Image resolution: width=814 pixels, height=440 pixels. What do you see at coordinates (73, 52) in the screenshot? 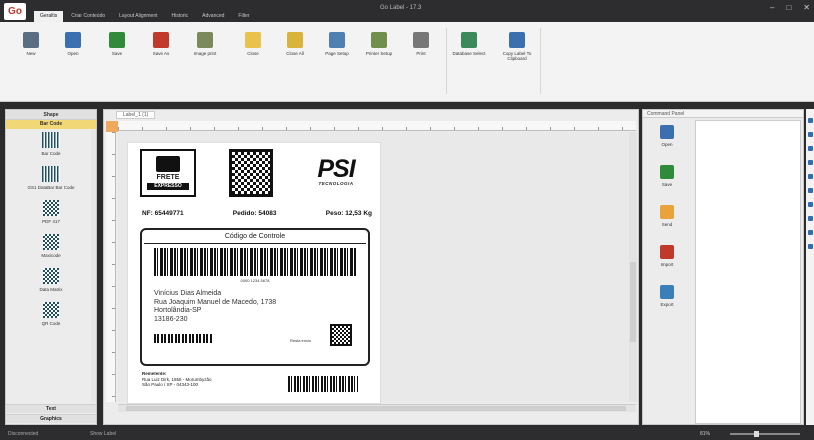
I see `open-button: Open` at bounding box center [73, 52].